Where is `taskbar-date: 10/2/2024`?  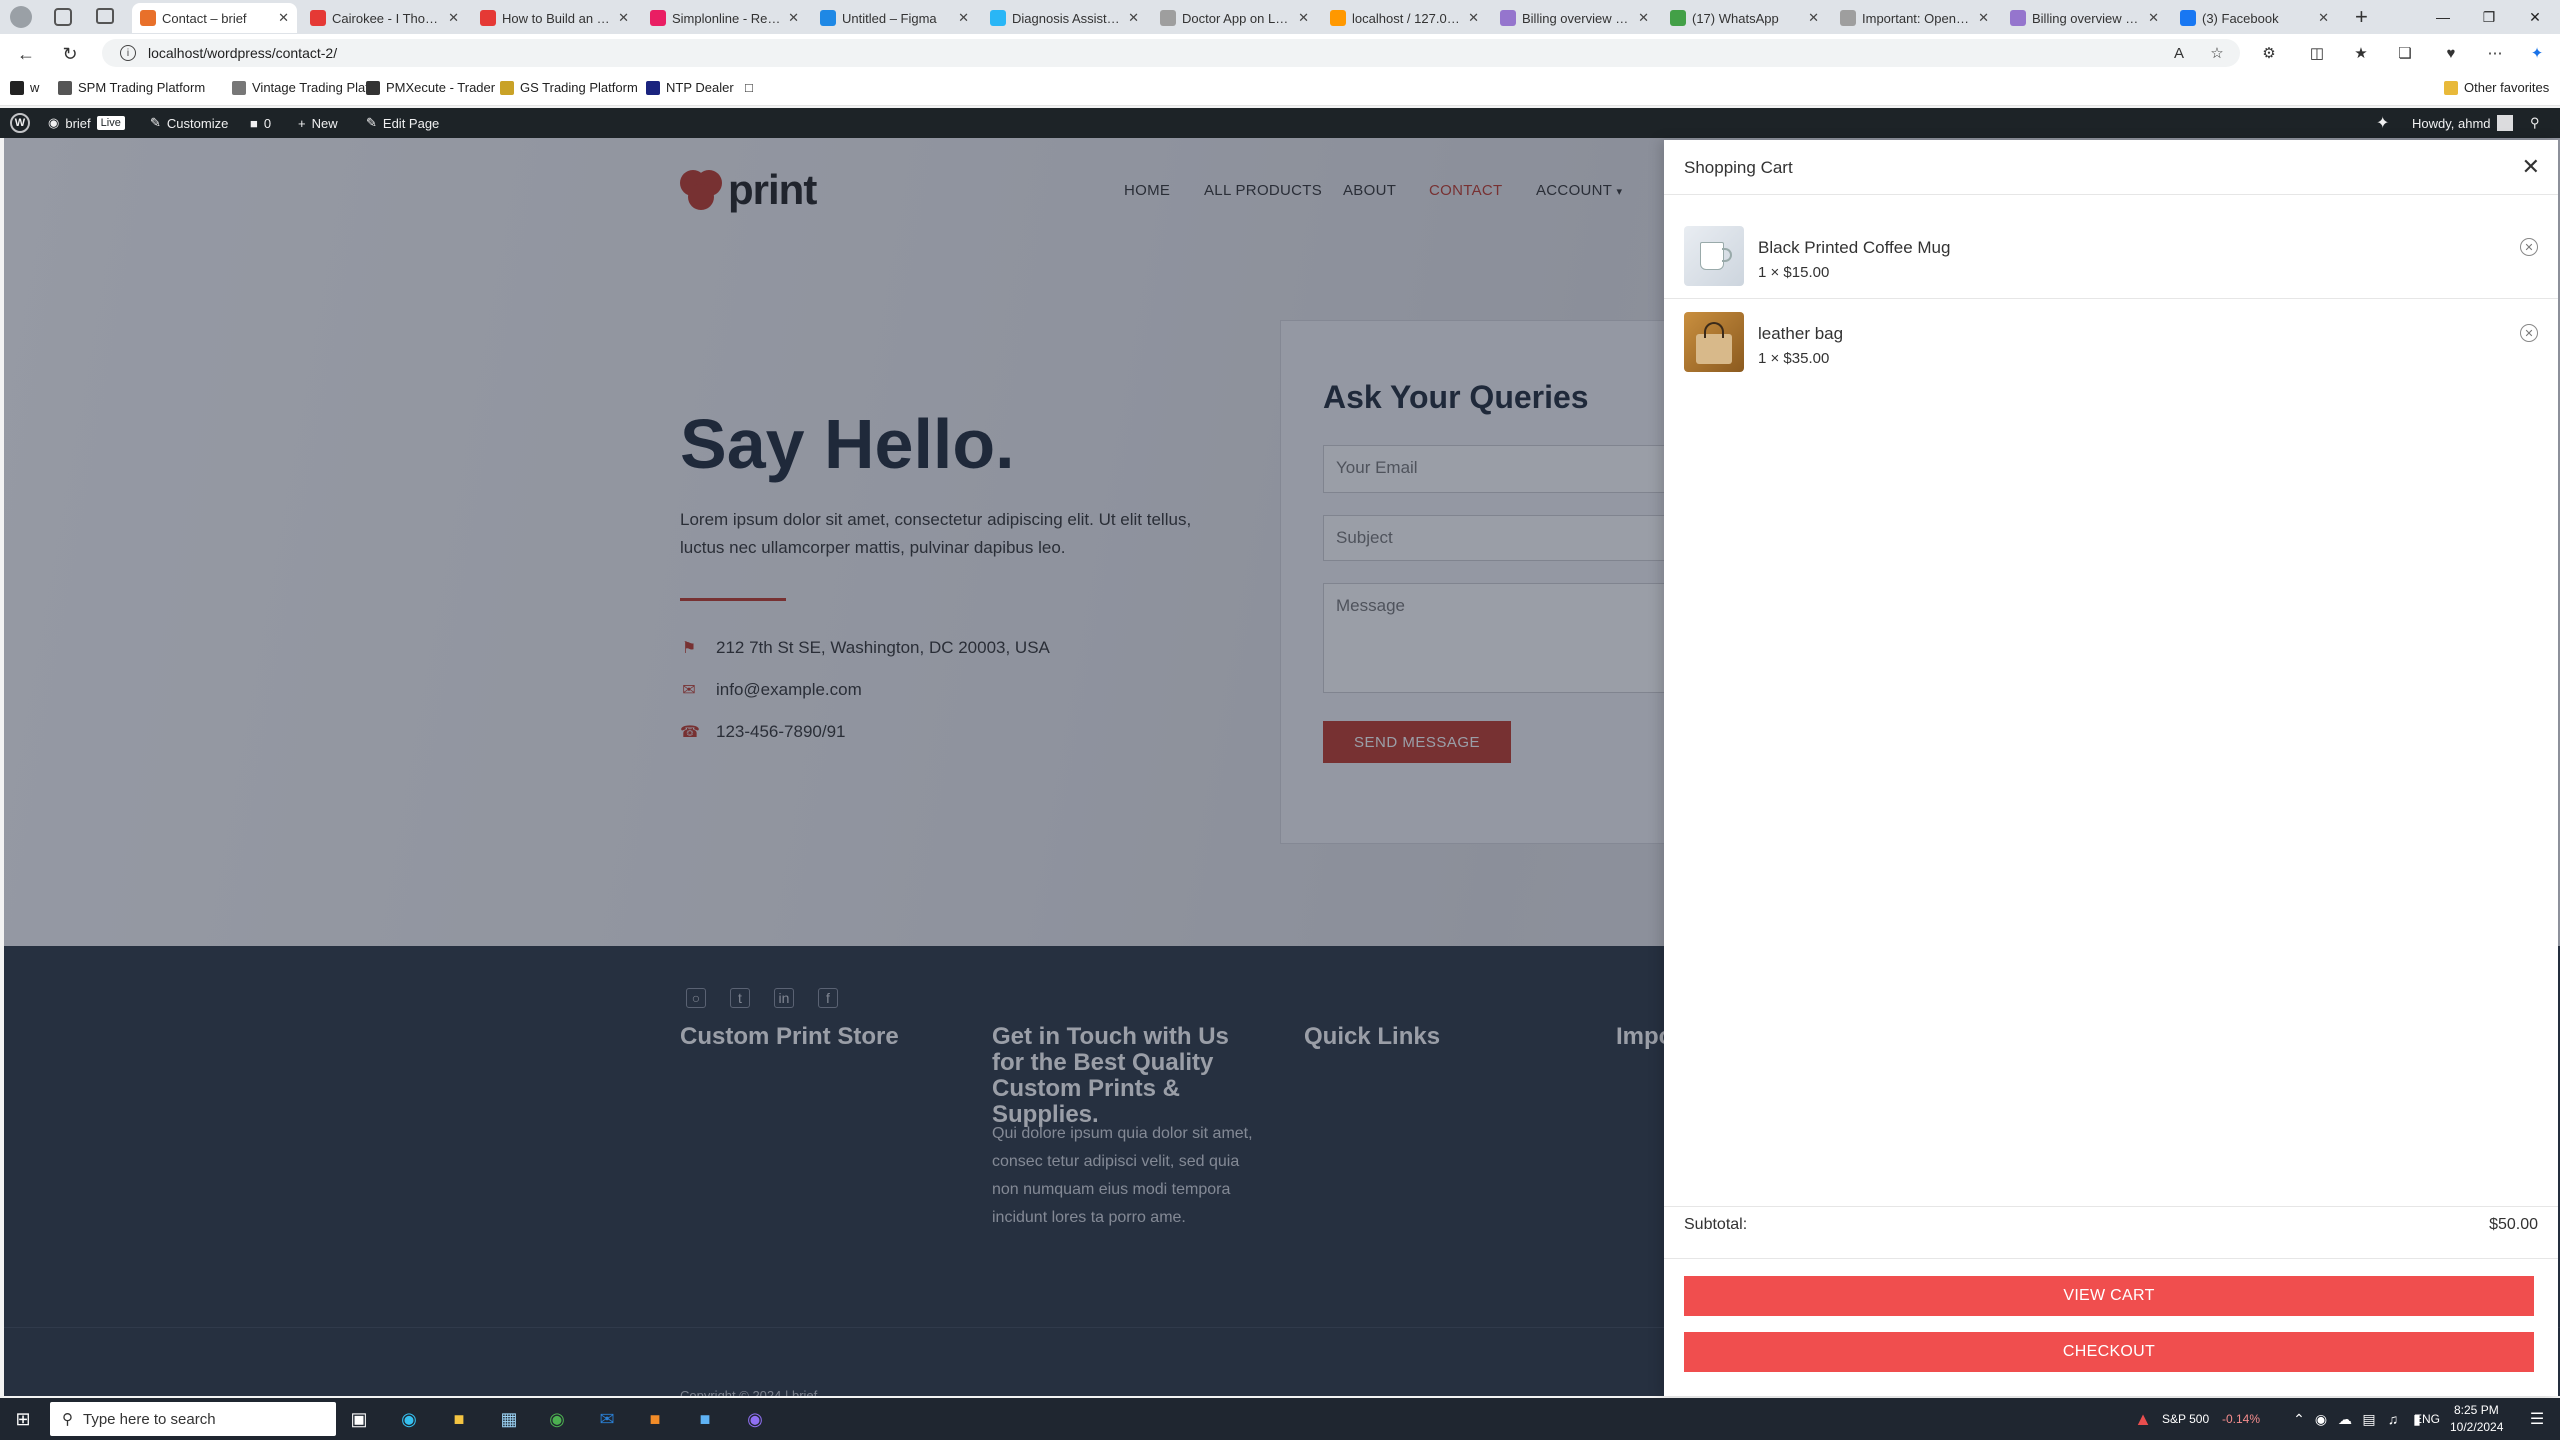
taskbar-date: 10/2/2024 is located at coordinates (2476, 1427).